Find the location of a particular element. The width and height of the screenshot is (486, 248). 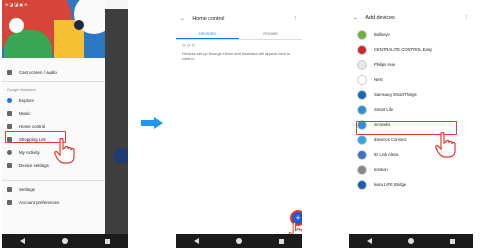

device-name: CENTRALITE CONTROL Easy is located at coordinates (403, 49).